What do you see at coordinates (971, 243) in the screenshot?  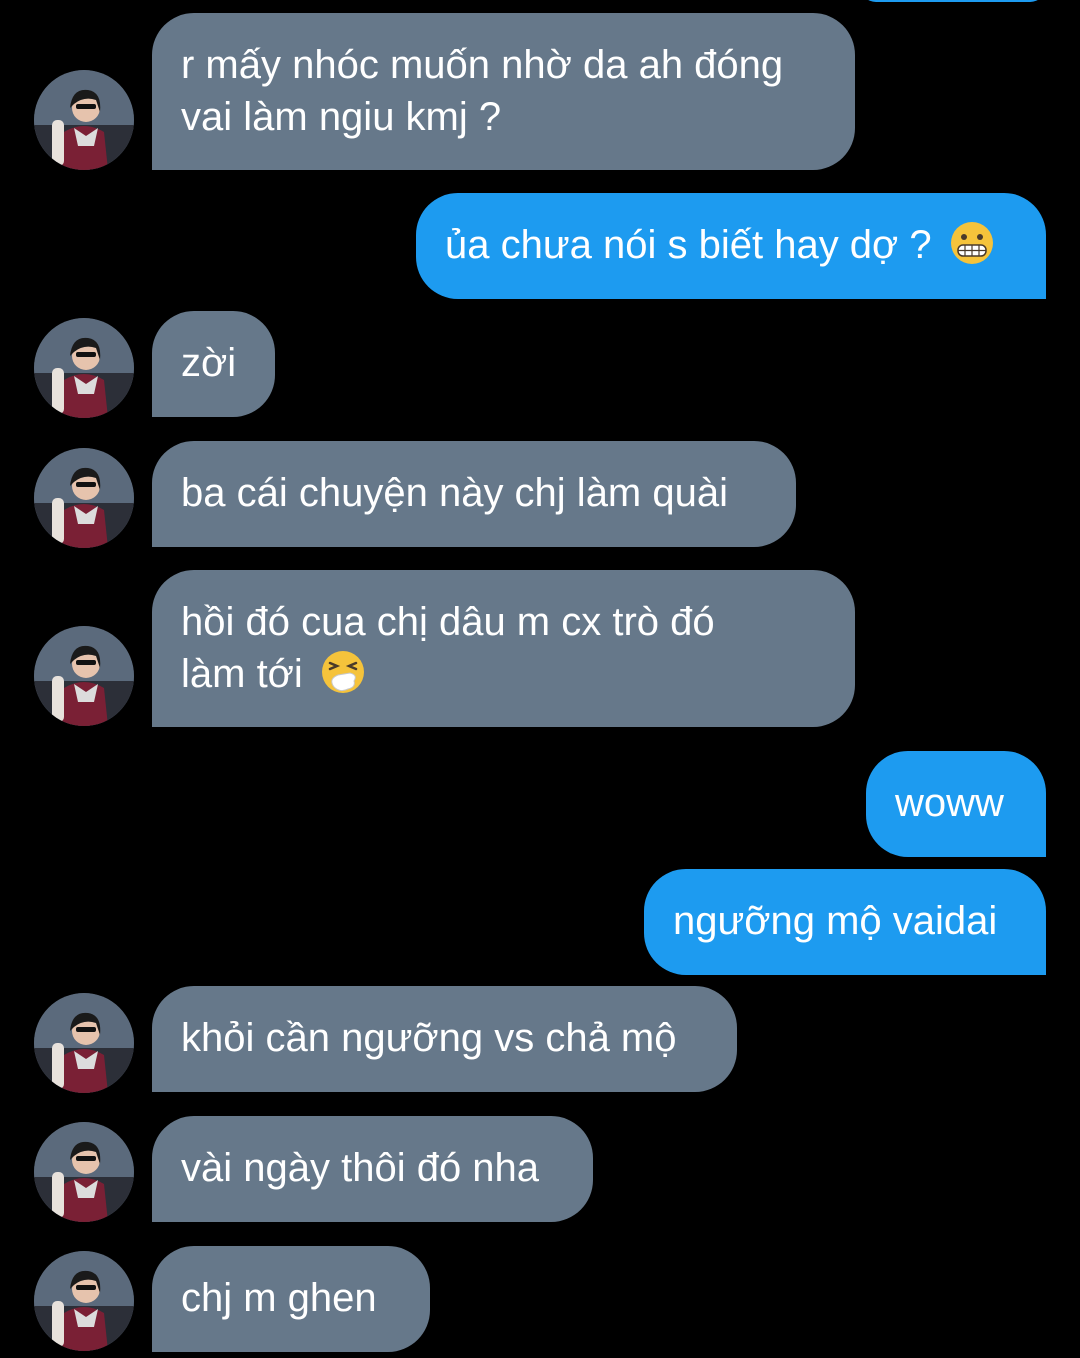 I see `grimacing-face-emoji-icon` at bounding box center [971, 243].